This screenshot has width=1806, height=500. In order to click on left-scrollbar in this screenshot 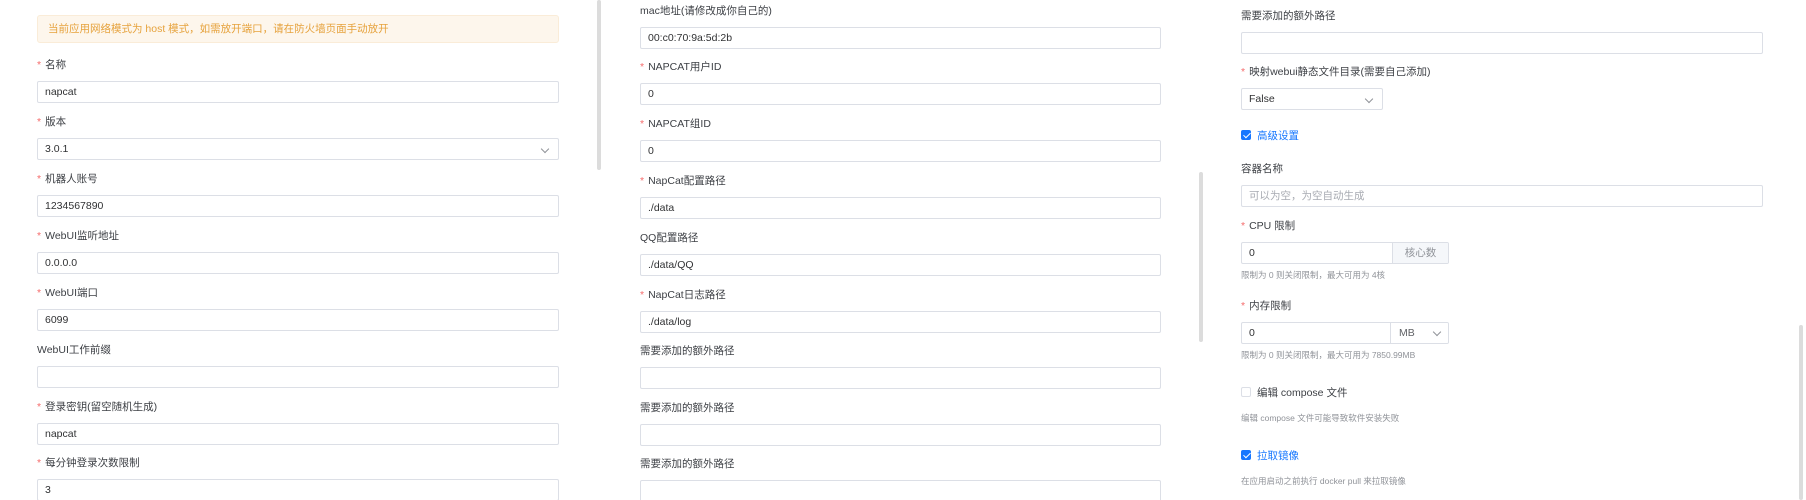, I will do `click(599, 85)`.